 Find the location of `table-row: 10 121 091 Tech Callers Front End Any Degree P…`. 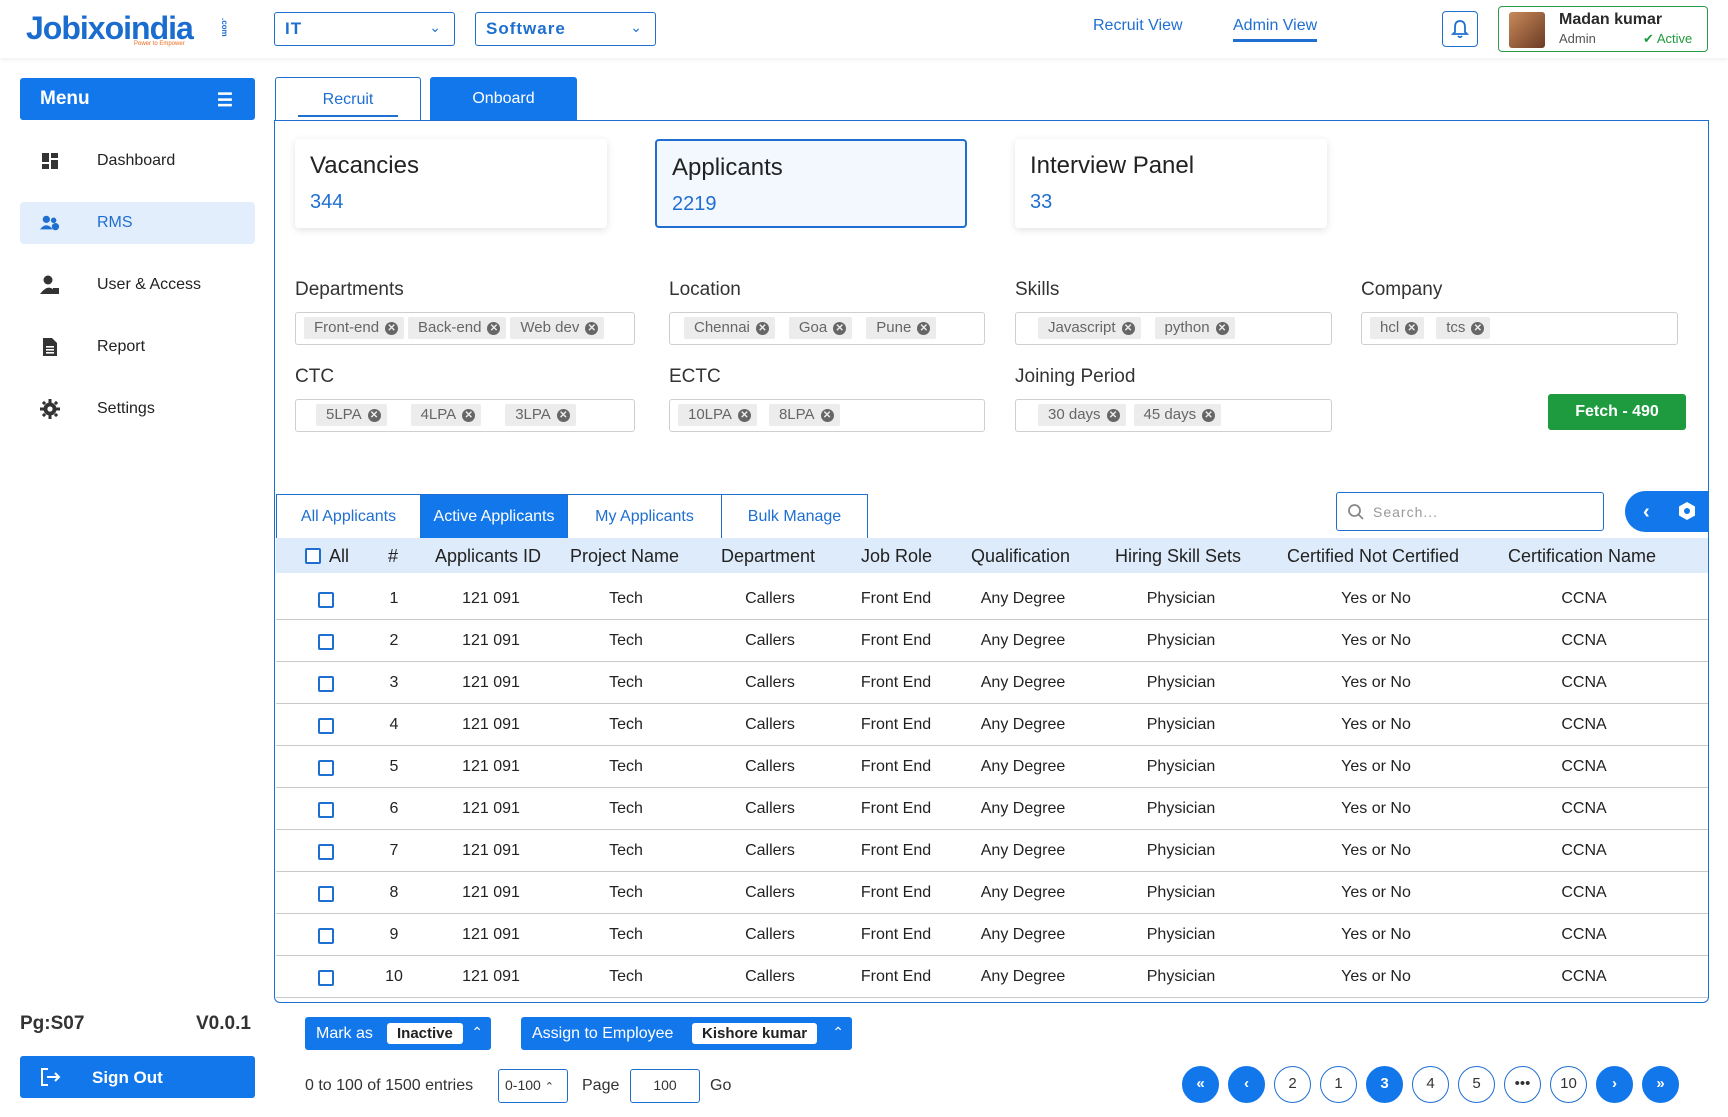

table-row: 10 121 091 Tech Callers Front End Any Degree P… is located at coordinates (992, 977).